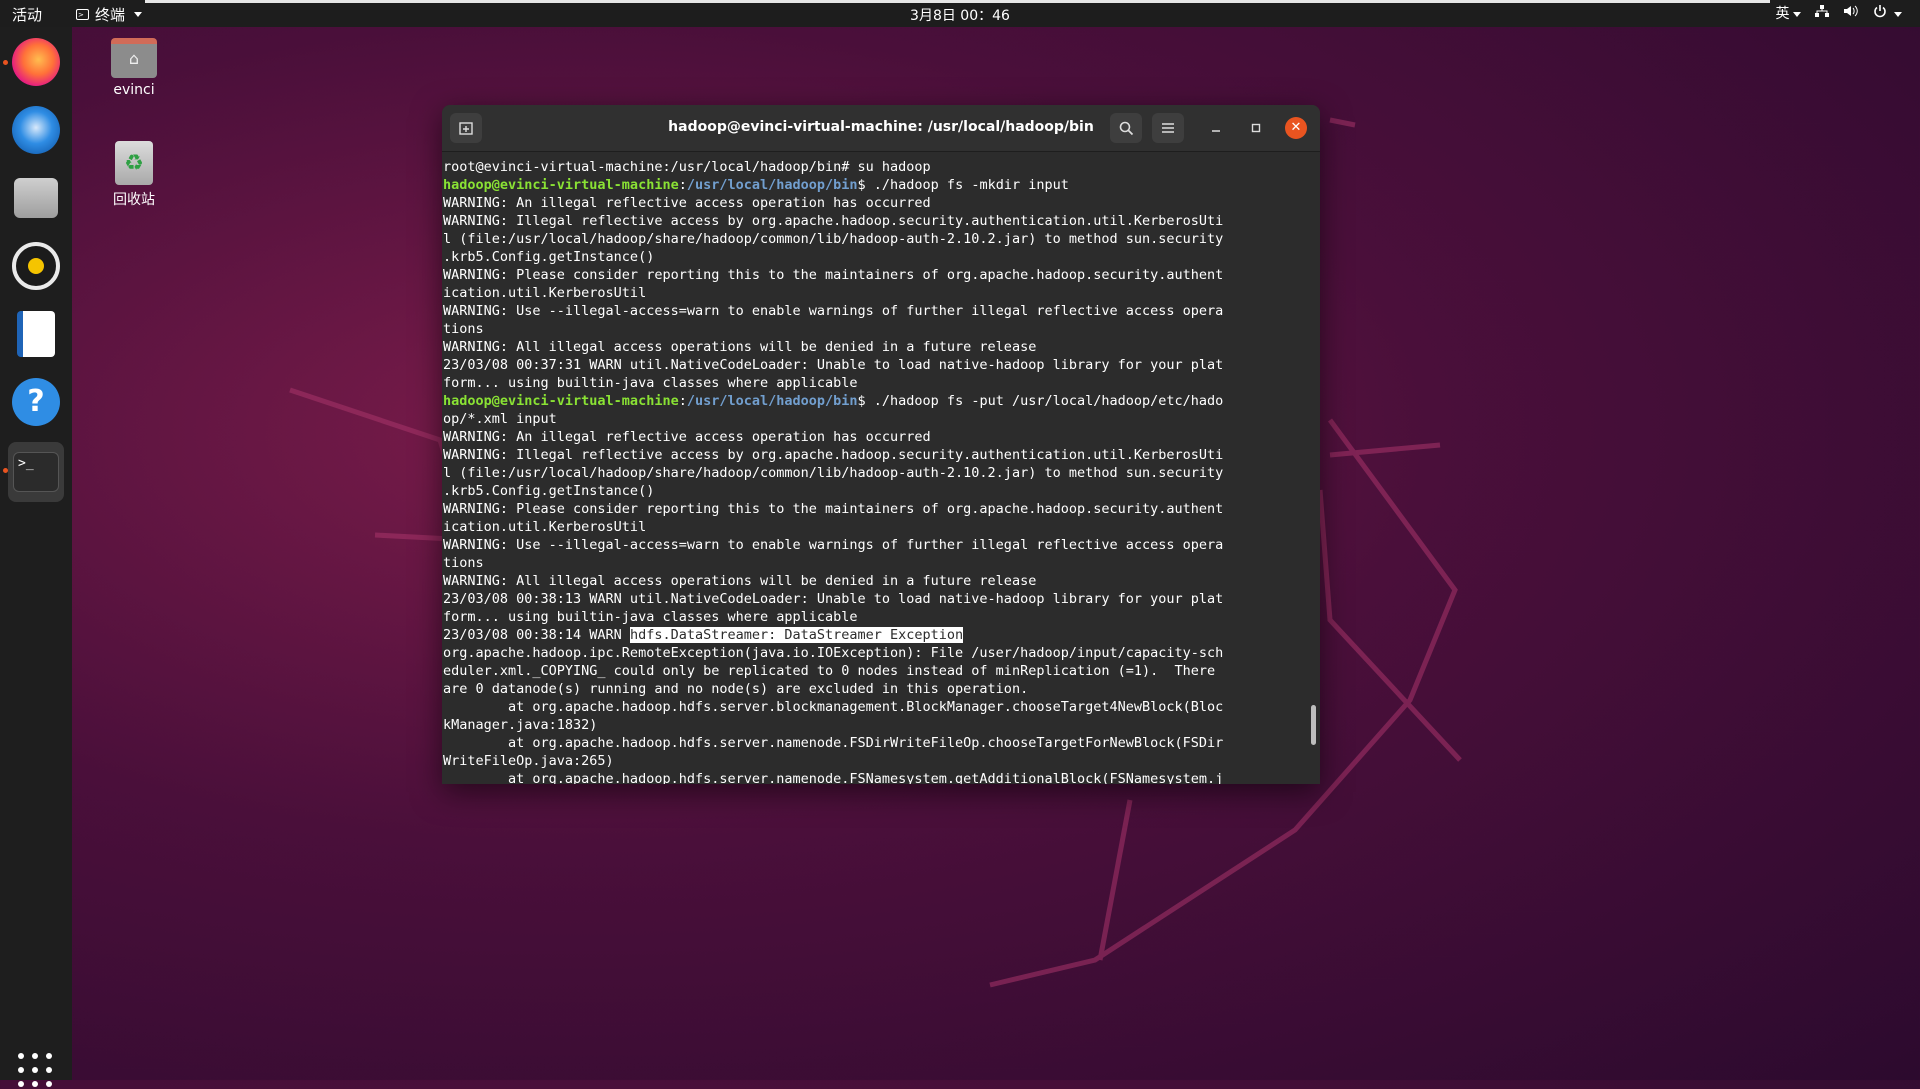 The width and height of the screenshot is (1920, 1089). Describe the element at coordinates (36, 557) in the screenshot. I see `dock: ? >_` at that location.